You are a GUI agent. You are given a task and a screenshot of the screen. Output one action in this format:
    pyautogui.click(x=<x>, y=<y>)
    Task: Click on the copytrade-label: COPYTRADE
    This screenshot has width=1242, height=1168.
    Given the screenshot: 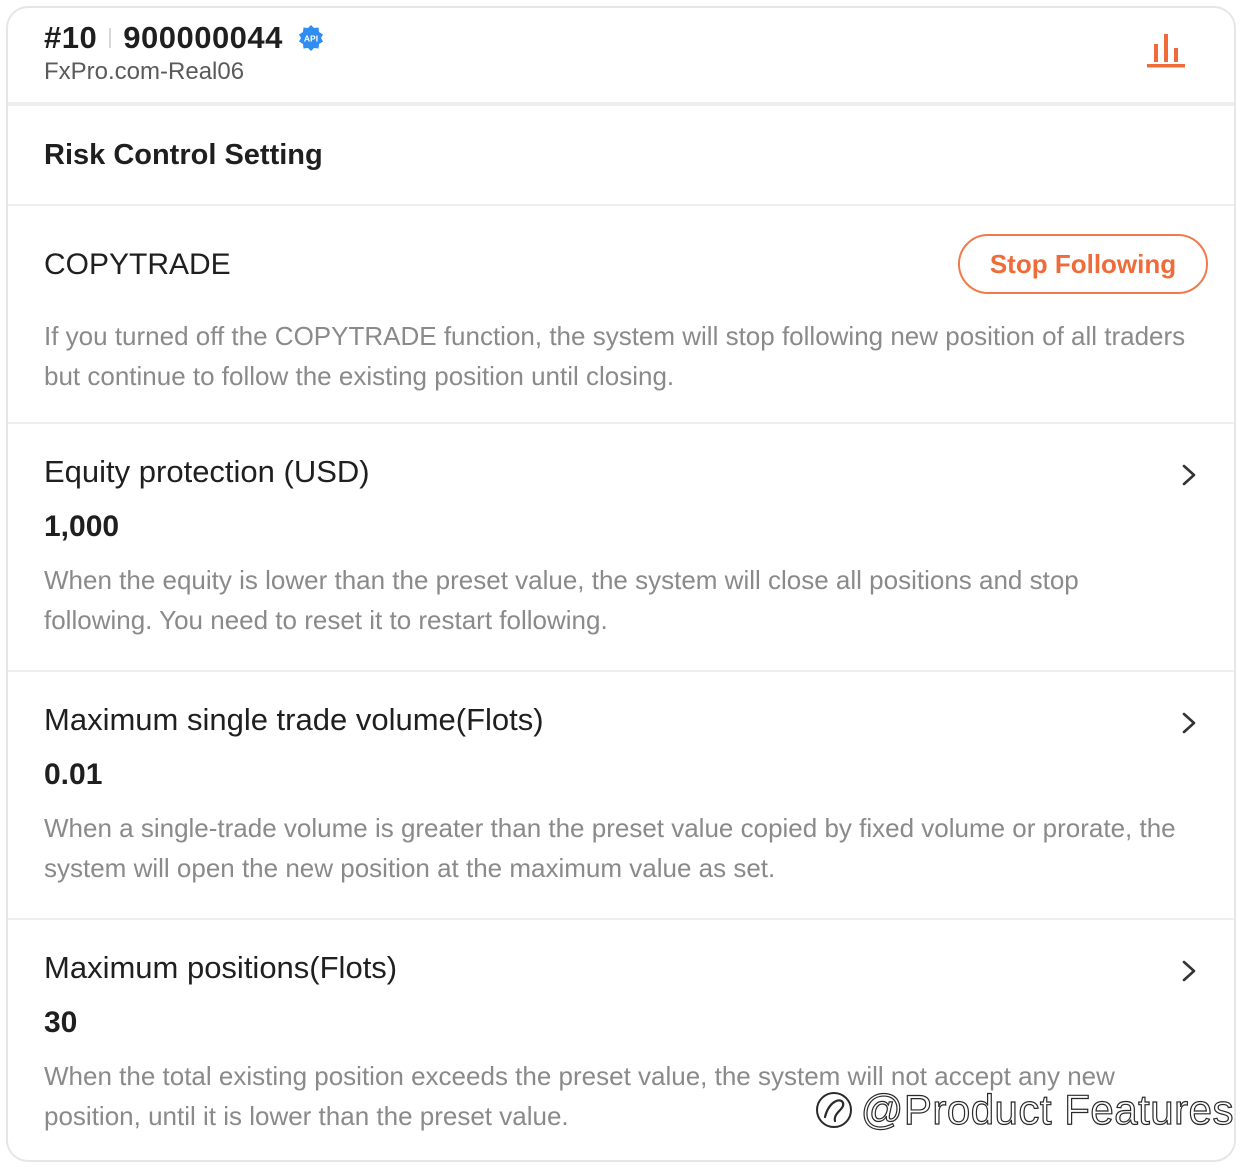 What is the action you would take?
    pyautogui.click(x=137, y=264)
    